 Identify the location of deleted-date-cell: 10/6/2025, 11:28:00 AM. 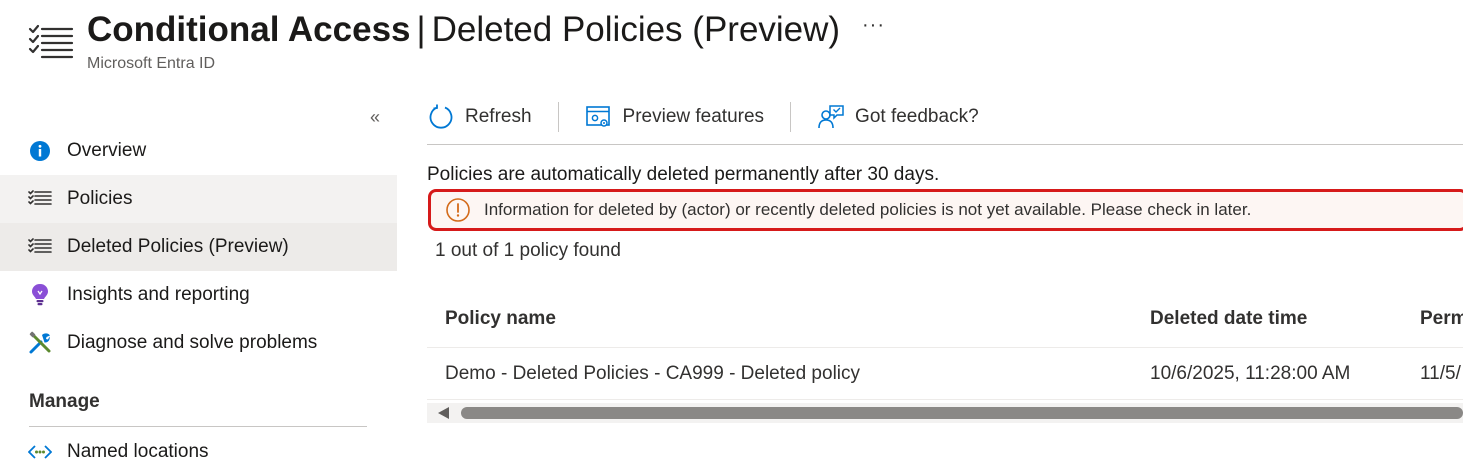
(1250, 373).